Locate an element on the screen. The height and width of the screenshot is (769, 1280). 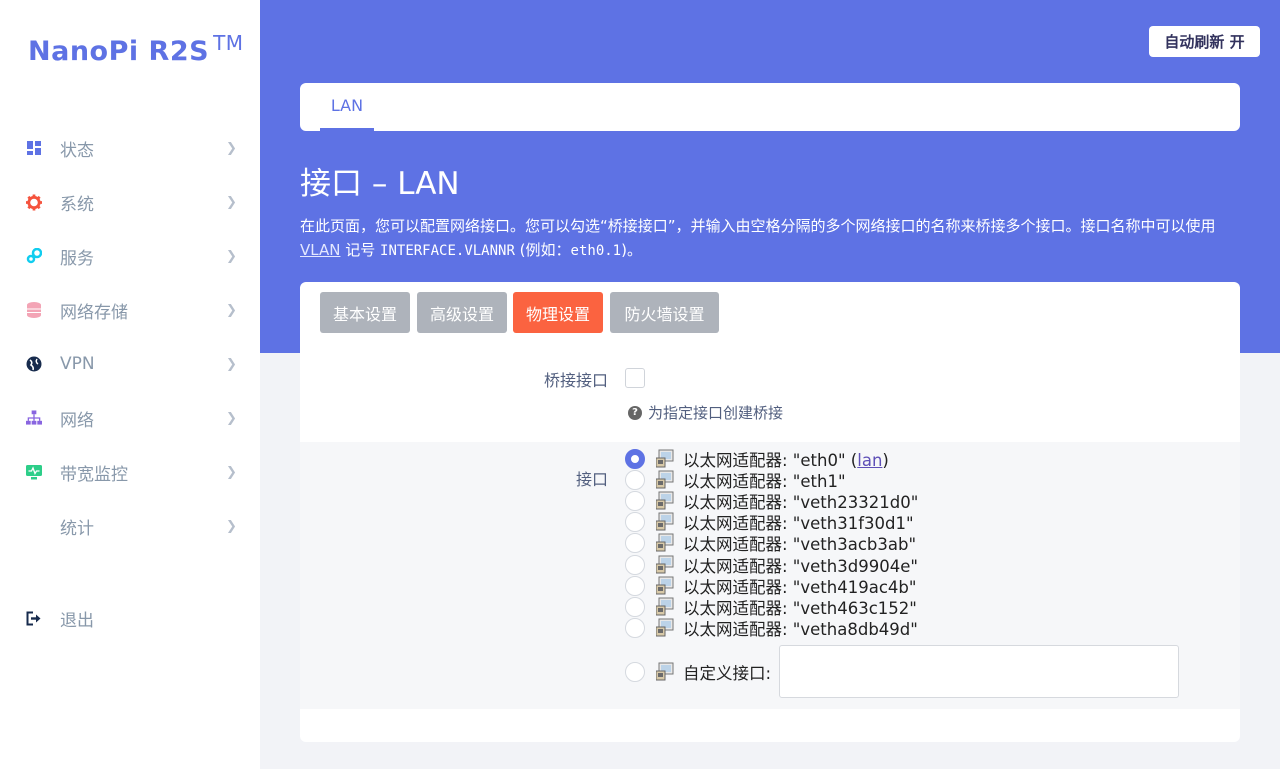
interface-label: 接口 is located at coordinates (591, 479).